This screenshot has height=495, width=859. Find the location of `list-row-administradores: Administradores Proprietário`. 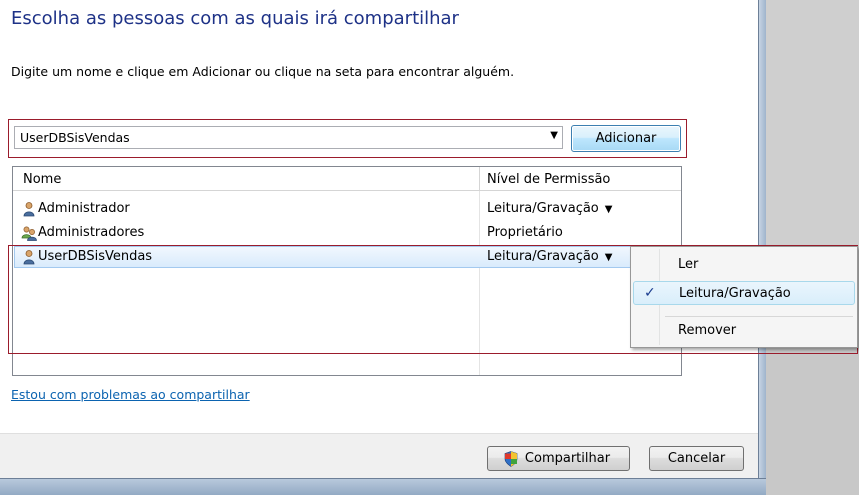

list-row-administradores: Administradores Proprietário is located at coordinates (347, 233).